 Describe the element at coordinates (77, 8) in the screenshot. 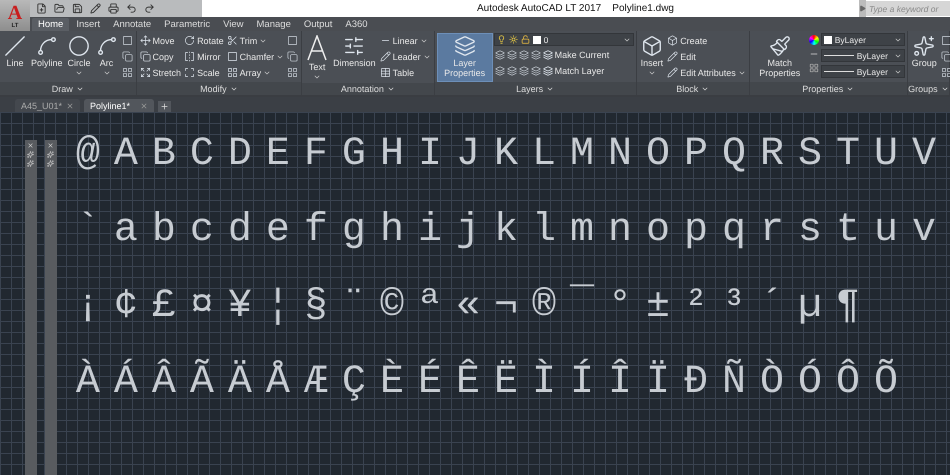

I see `save-icon` at that location.